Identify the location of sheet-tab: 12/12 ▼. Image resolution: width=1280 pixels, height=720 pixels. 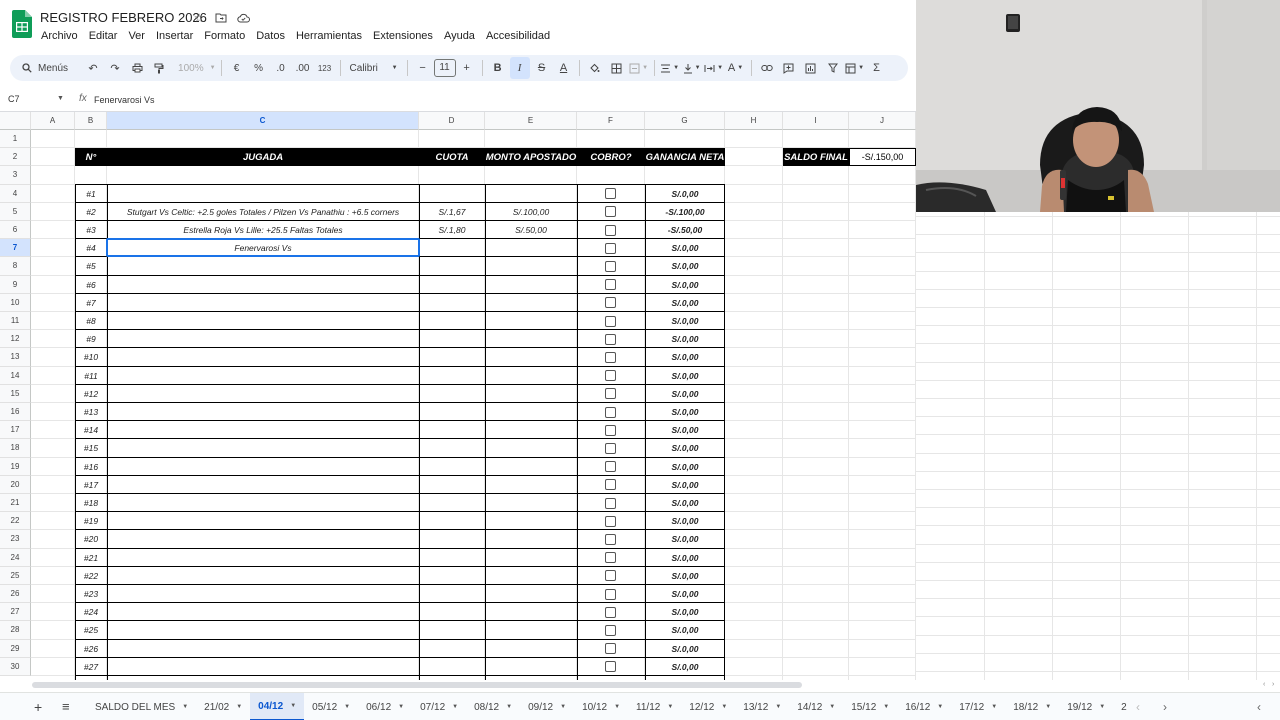
(708, 706).